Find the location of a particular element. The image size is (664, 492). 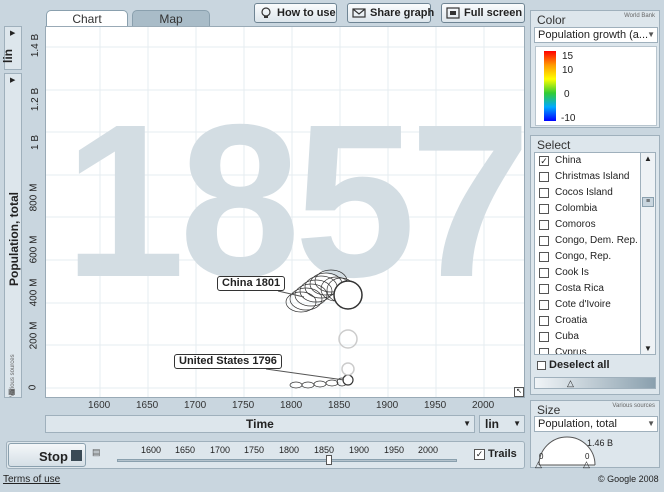

slider-track is located at coordinates (287, 460).